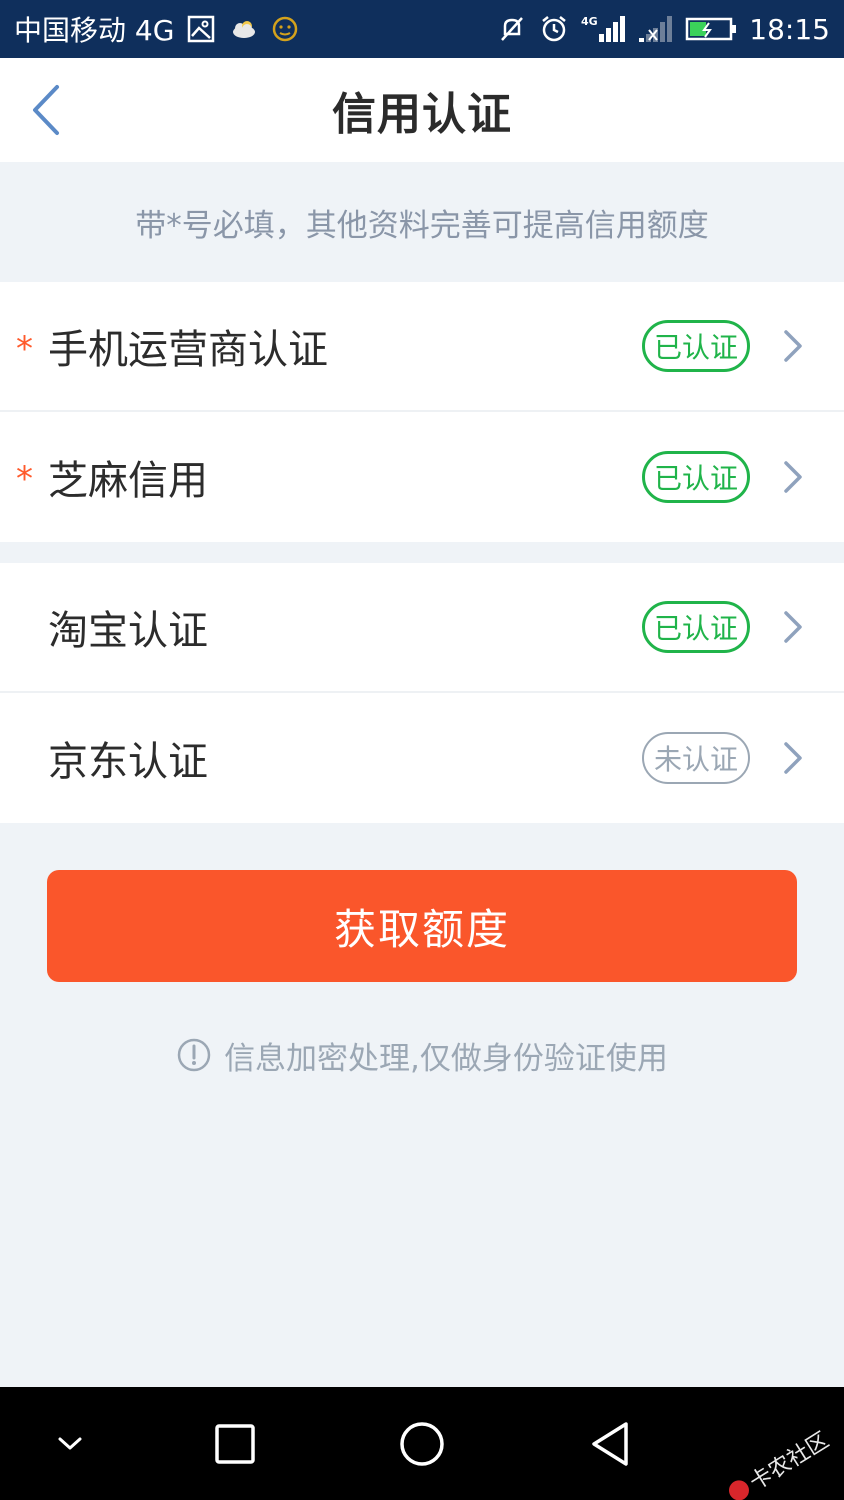 This screenshot has width=844, height=1500. I want to click on status-bar-left: 中国移动 4G, so click(157, 29).